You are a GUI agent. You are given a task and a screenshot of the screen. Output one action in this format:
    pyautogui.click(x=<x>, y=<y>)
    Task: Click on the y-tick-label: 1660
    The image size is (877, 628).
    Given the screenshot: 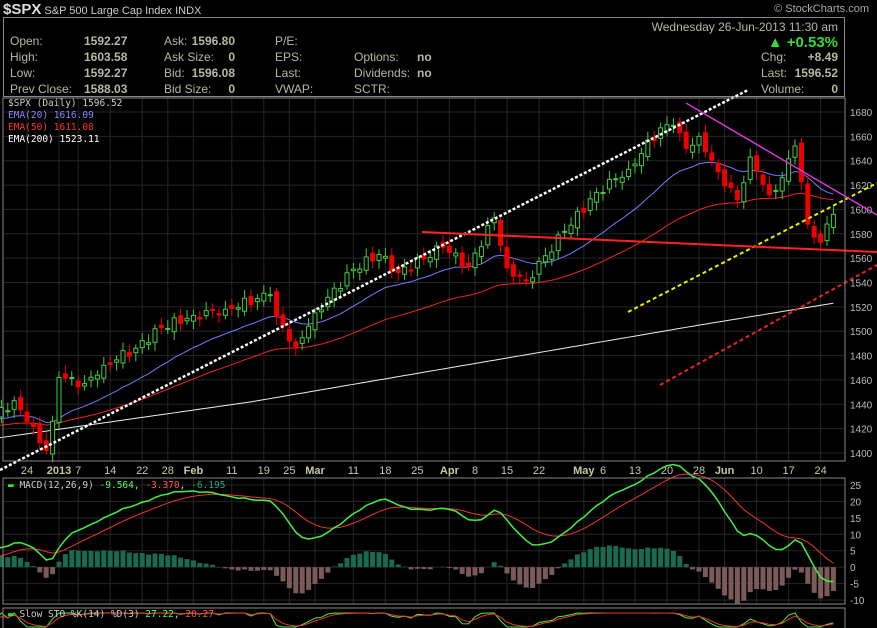 What is the action you would take?
    pyautogui.click(x=861, y=137)
    